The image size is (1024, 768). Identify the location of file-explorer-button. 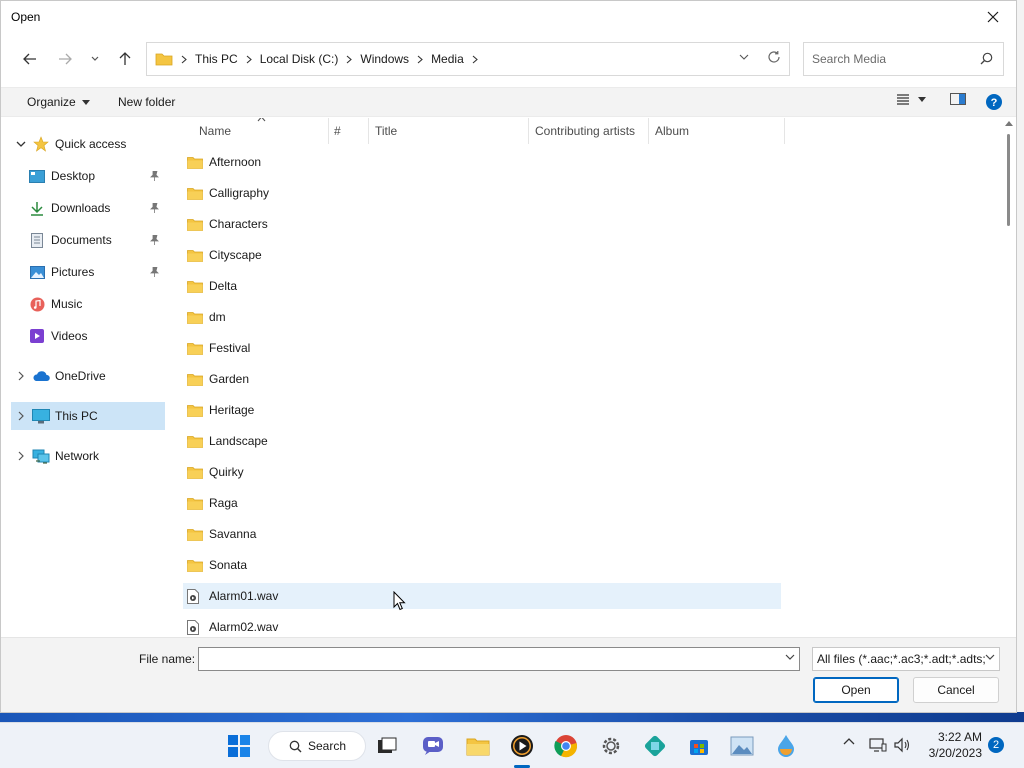
(478, 746).